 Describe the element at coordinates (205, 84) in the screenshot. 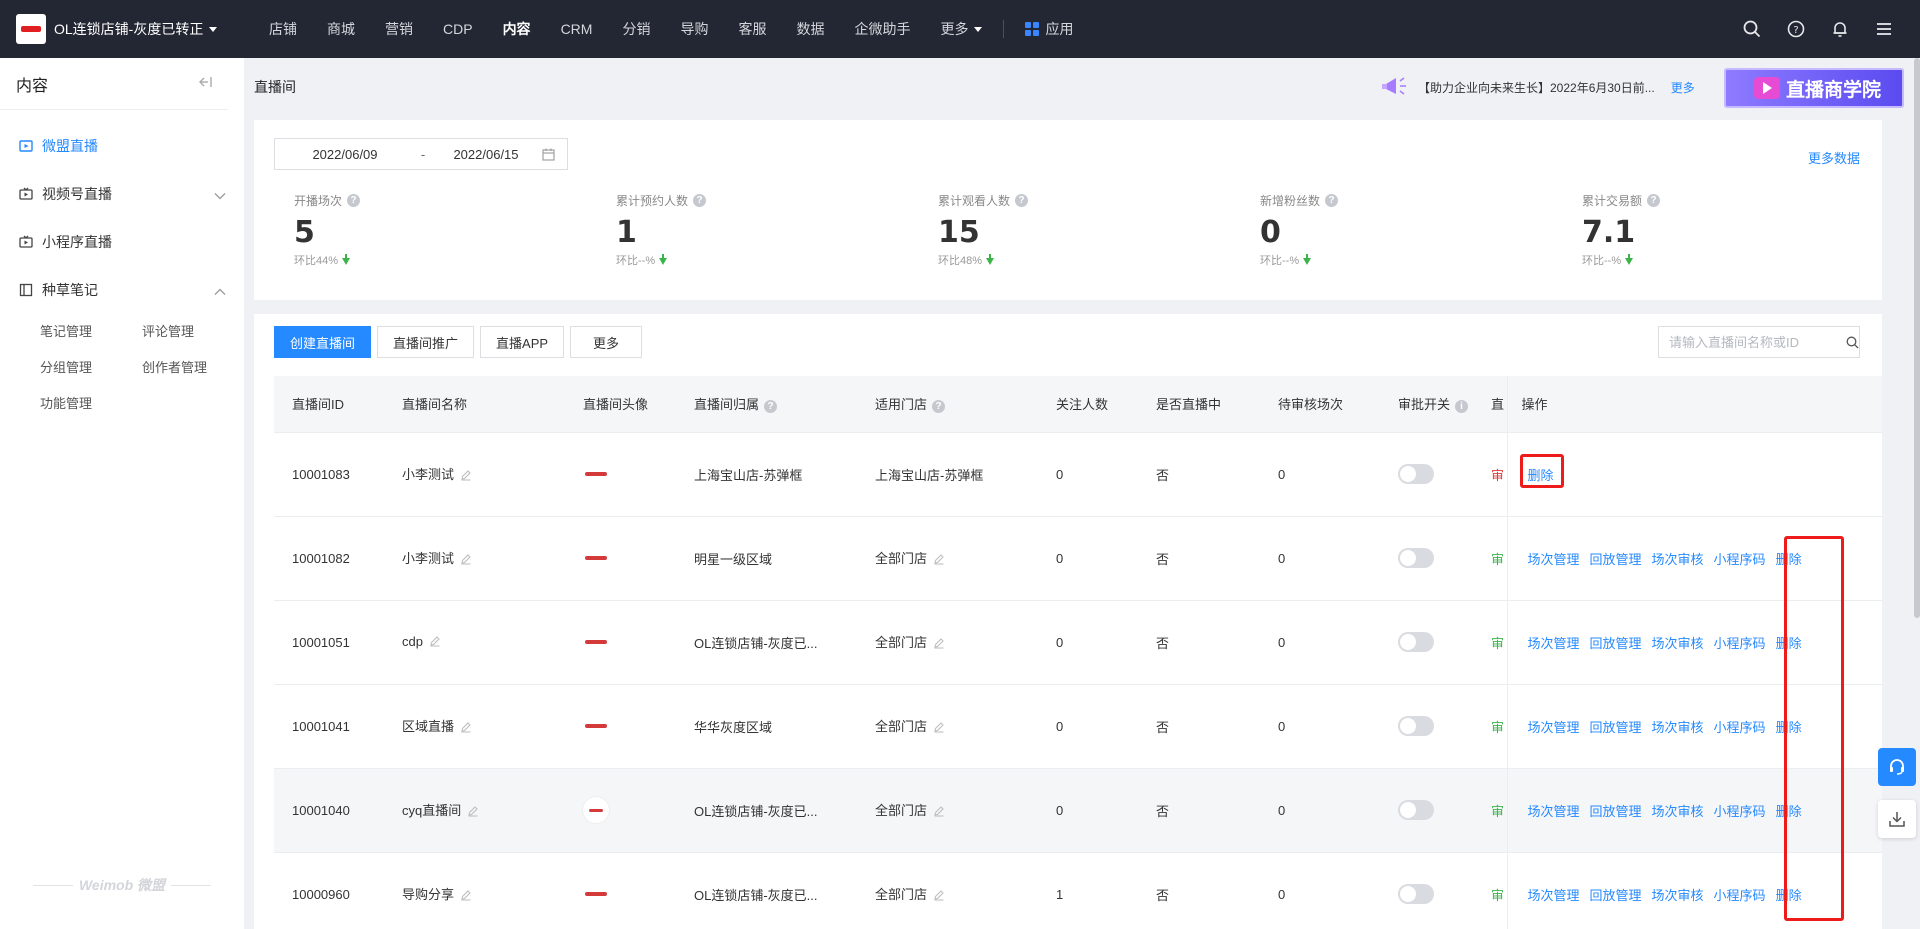

I see `collapse-sidebar-icon` at that location.